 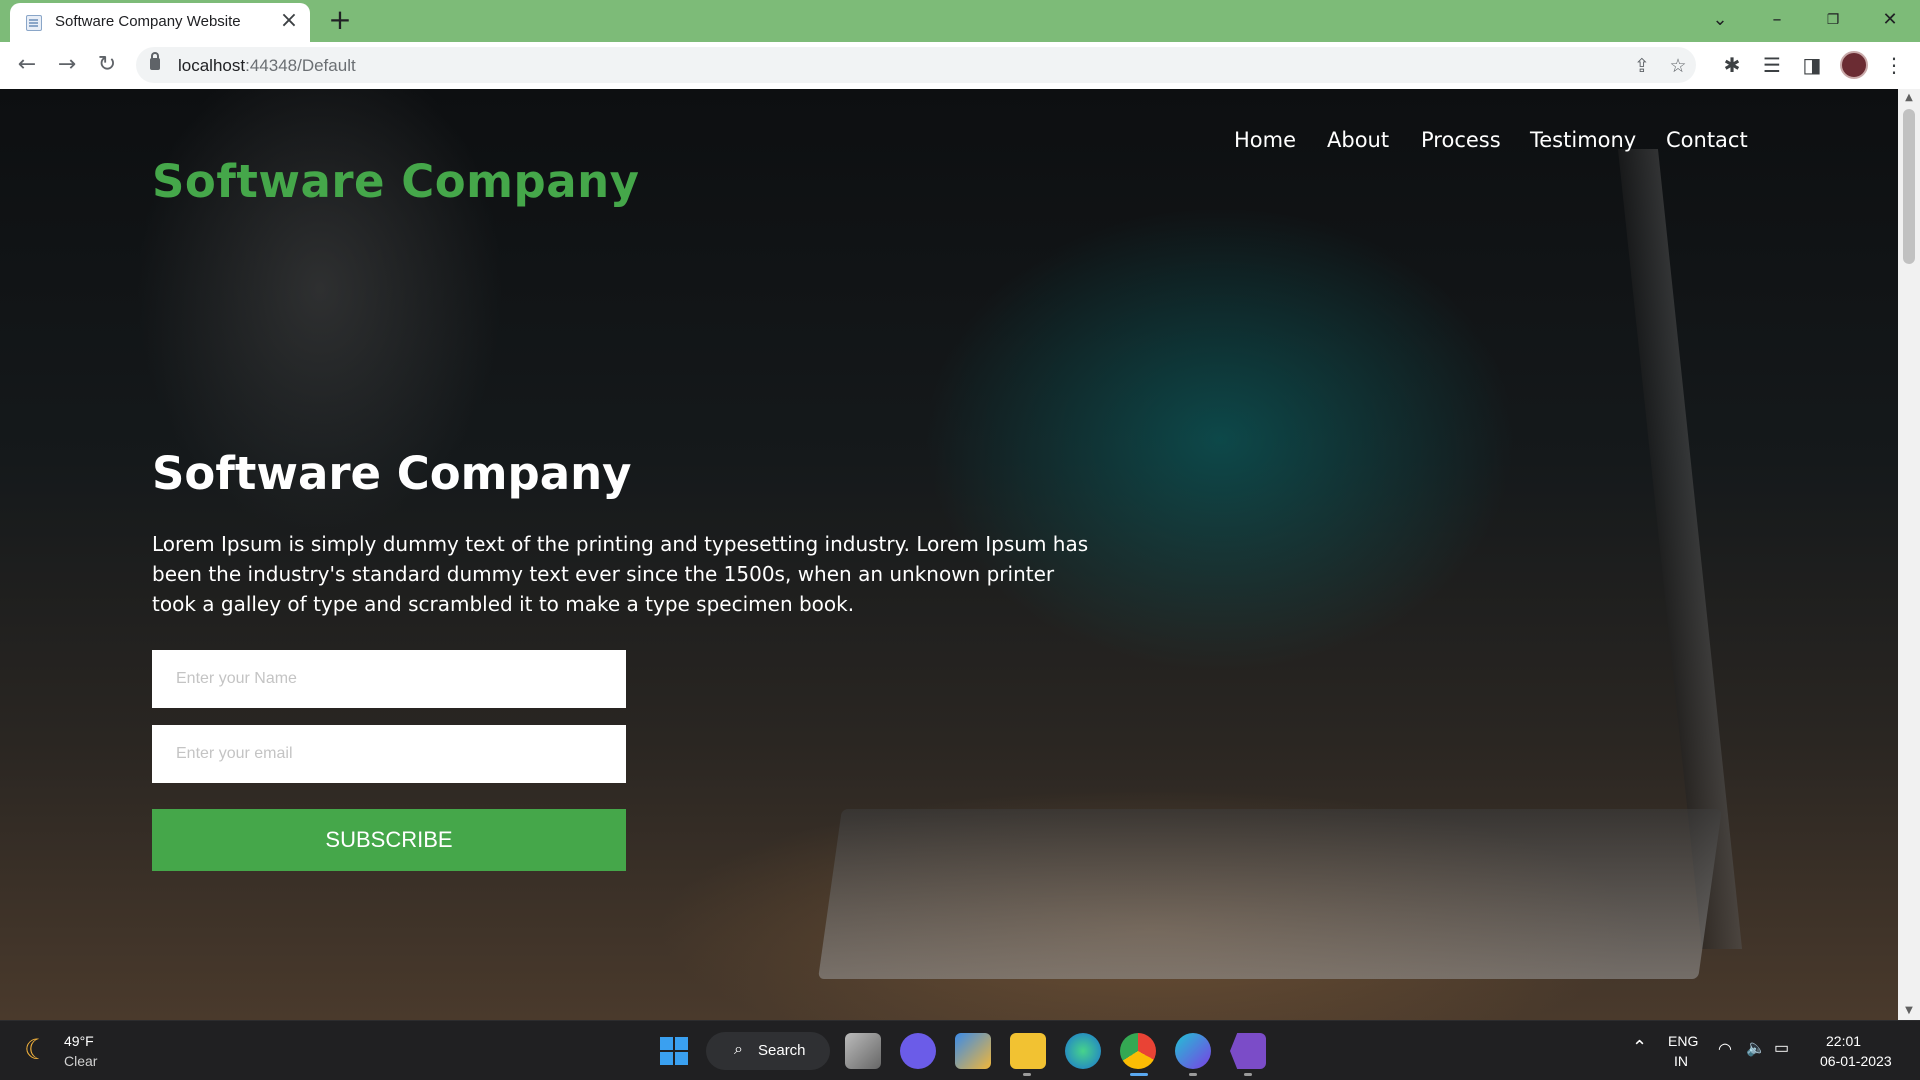 I want to click on taskbar-search: ⌕ Search, so click(x=768, y=1051).